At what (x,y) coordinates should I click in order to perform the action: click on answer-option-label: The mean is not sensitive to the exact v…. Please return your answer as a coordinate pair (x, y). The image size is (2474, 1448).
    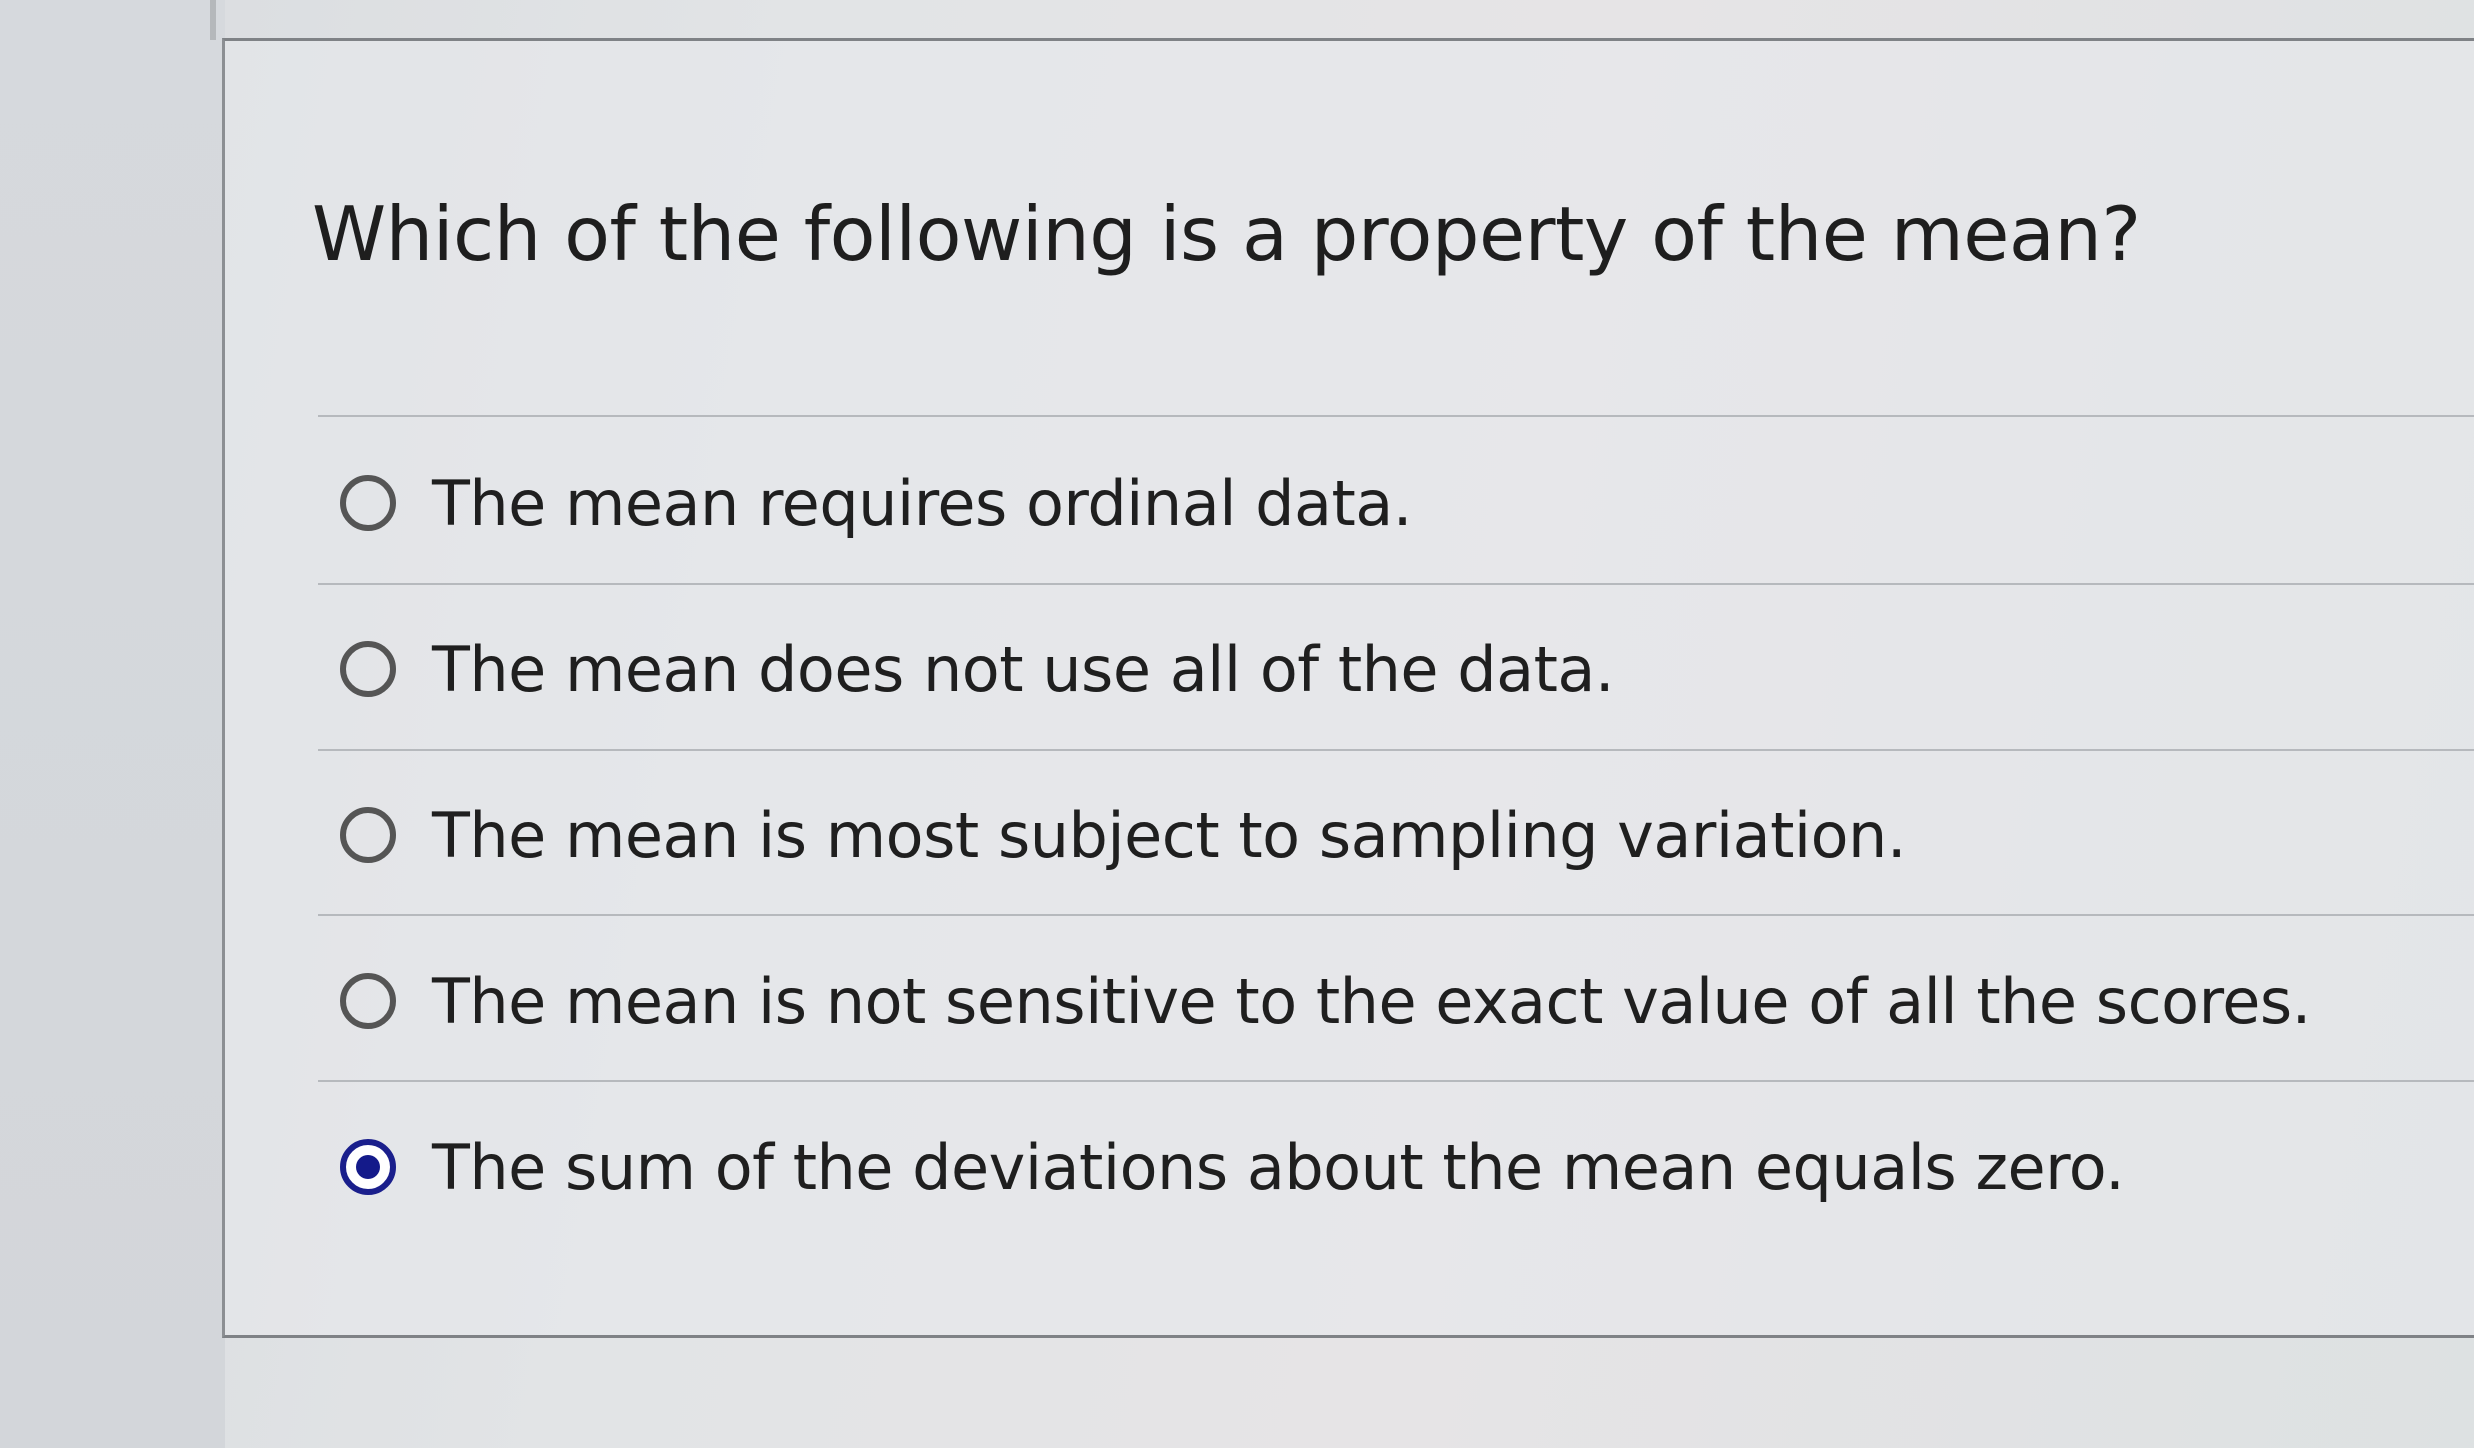
    Looking at the image, I should click on (1371, 1001).